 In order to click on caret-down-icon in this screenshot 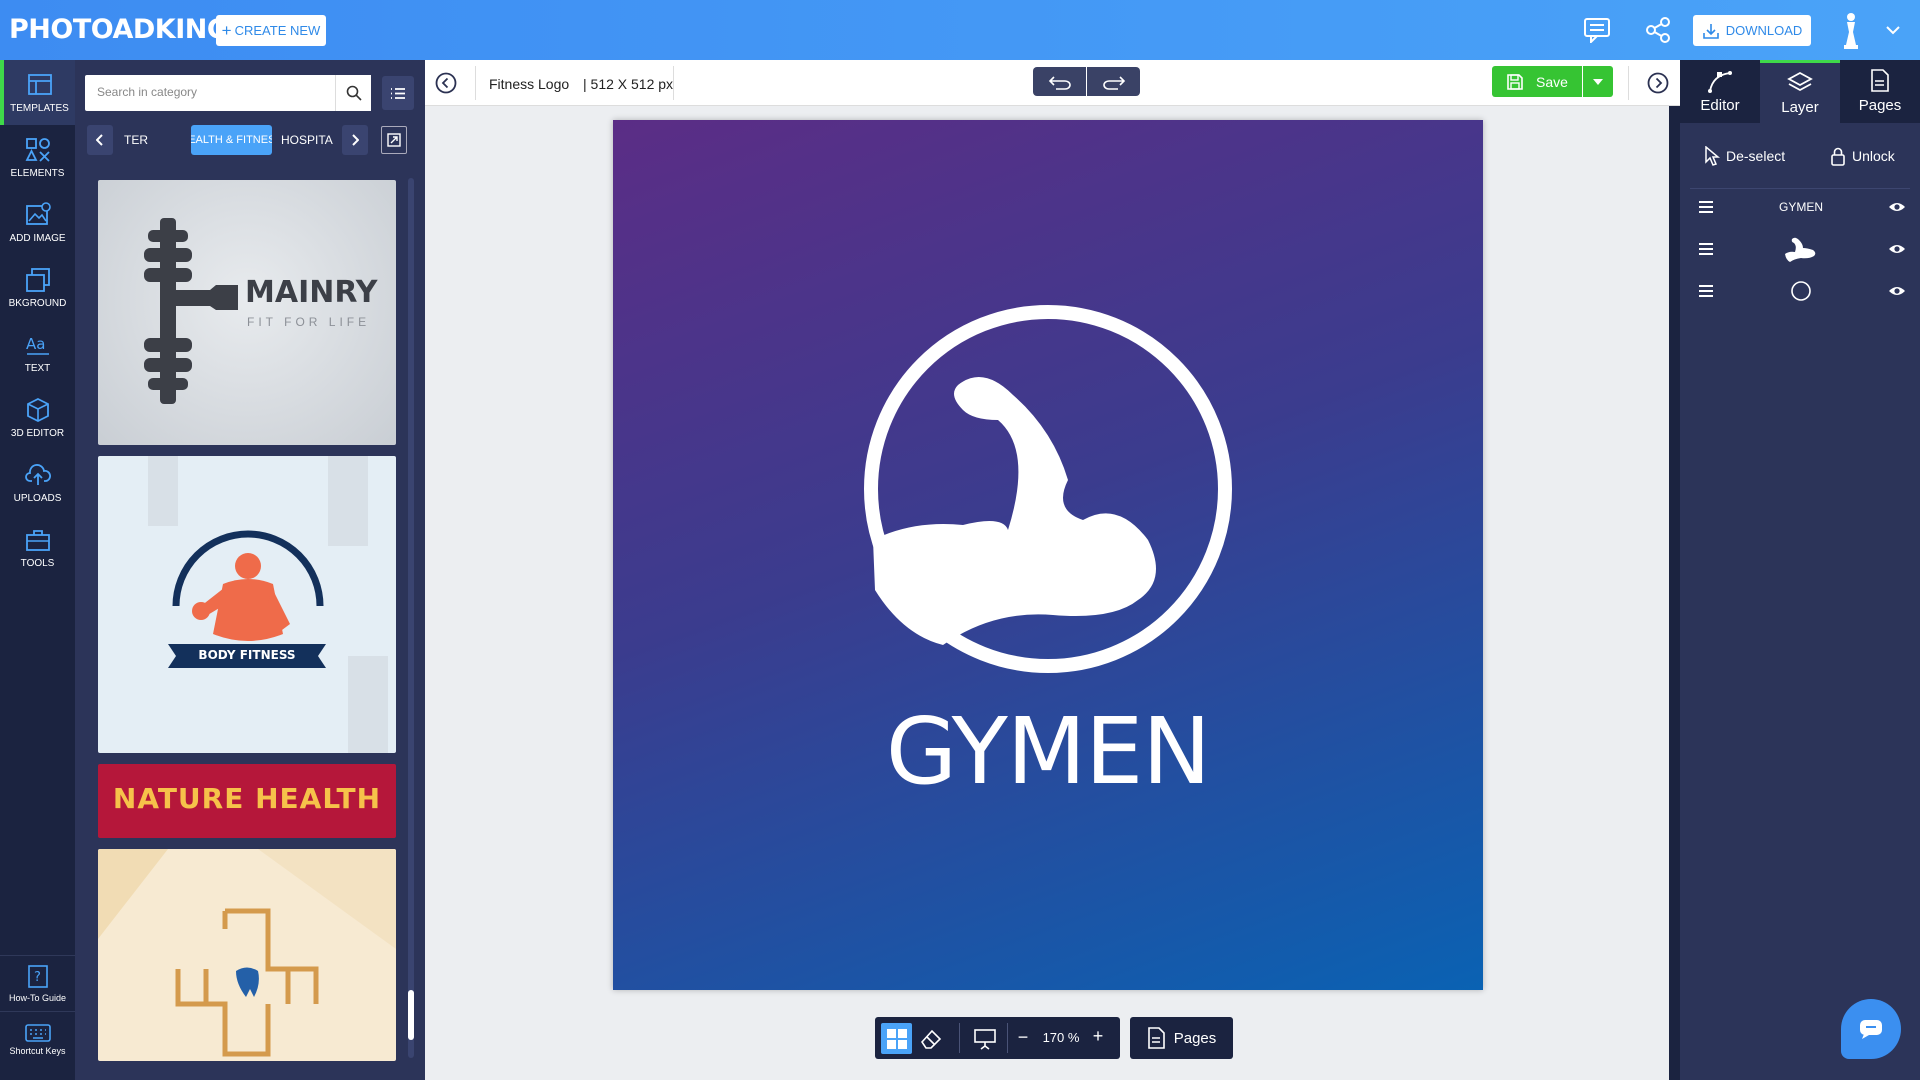, I will do `click(1598, 81)`.